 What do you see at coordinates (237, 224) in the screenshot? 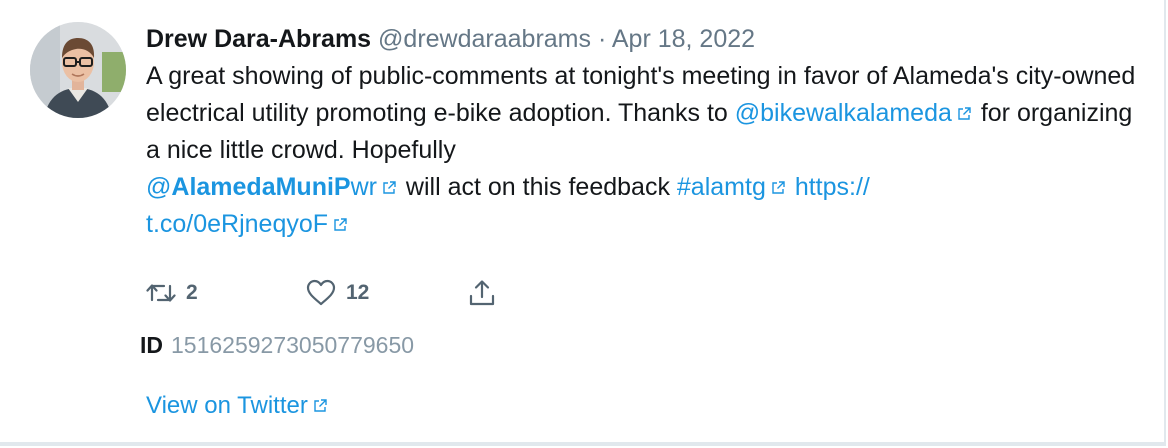
I see `tweet-url-part-2: t.co/0eRjneqyoF` at bounding box center [237, 224].